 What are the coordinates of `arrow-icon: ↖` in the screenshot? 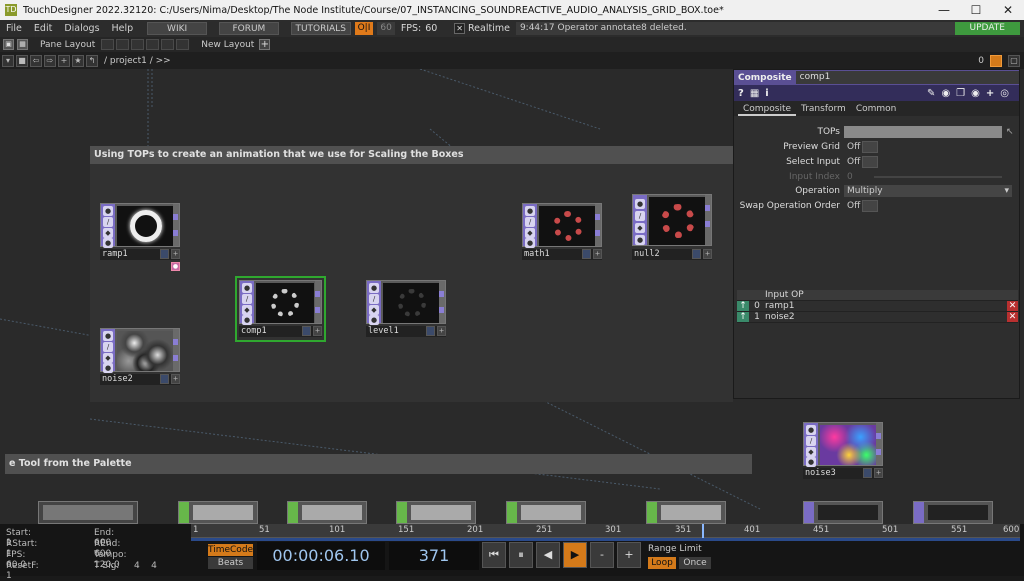 It's located at (1010, 132).